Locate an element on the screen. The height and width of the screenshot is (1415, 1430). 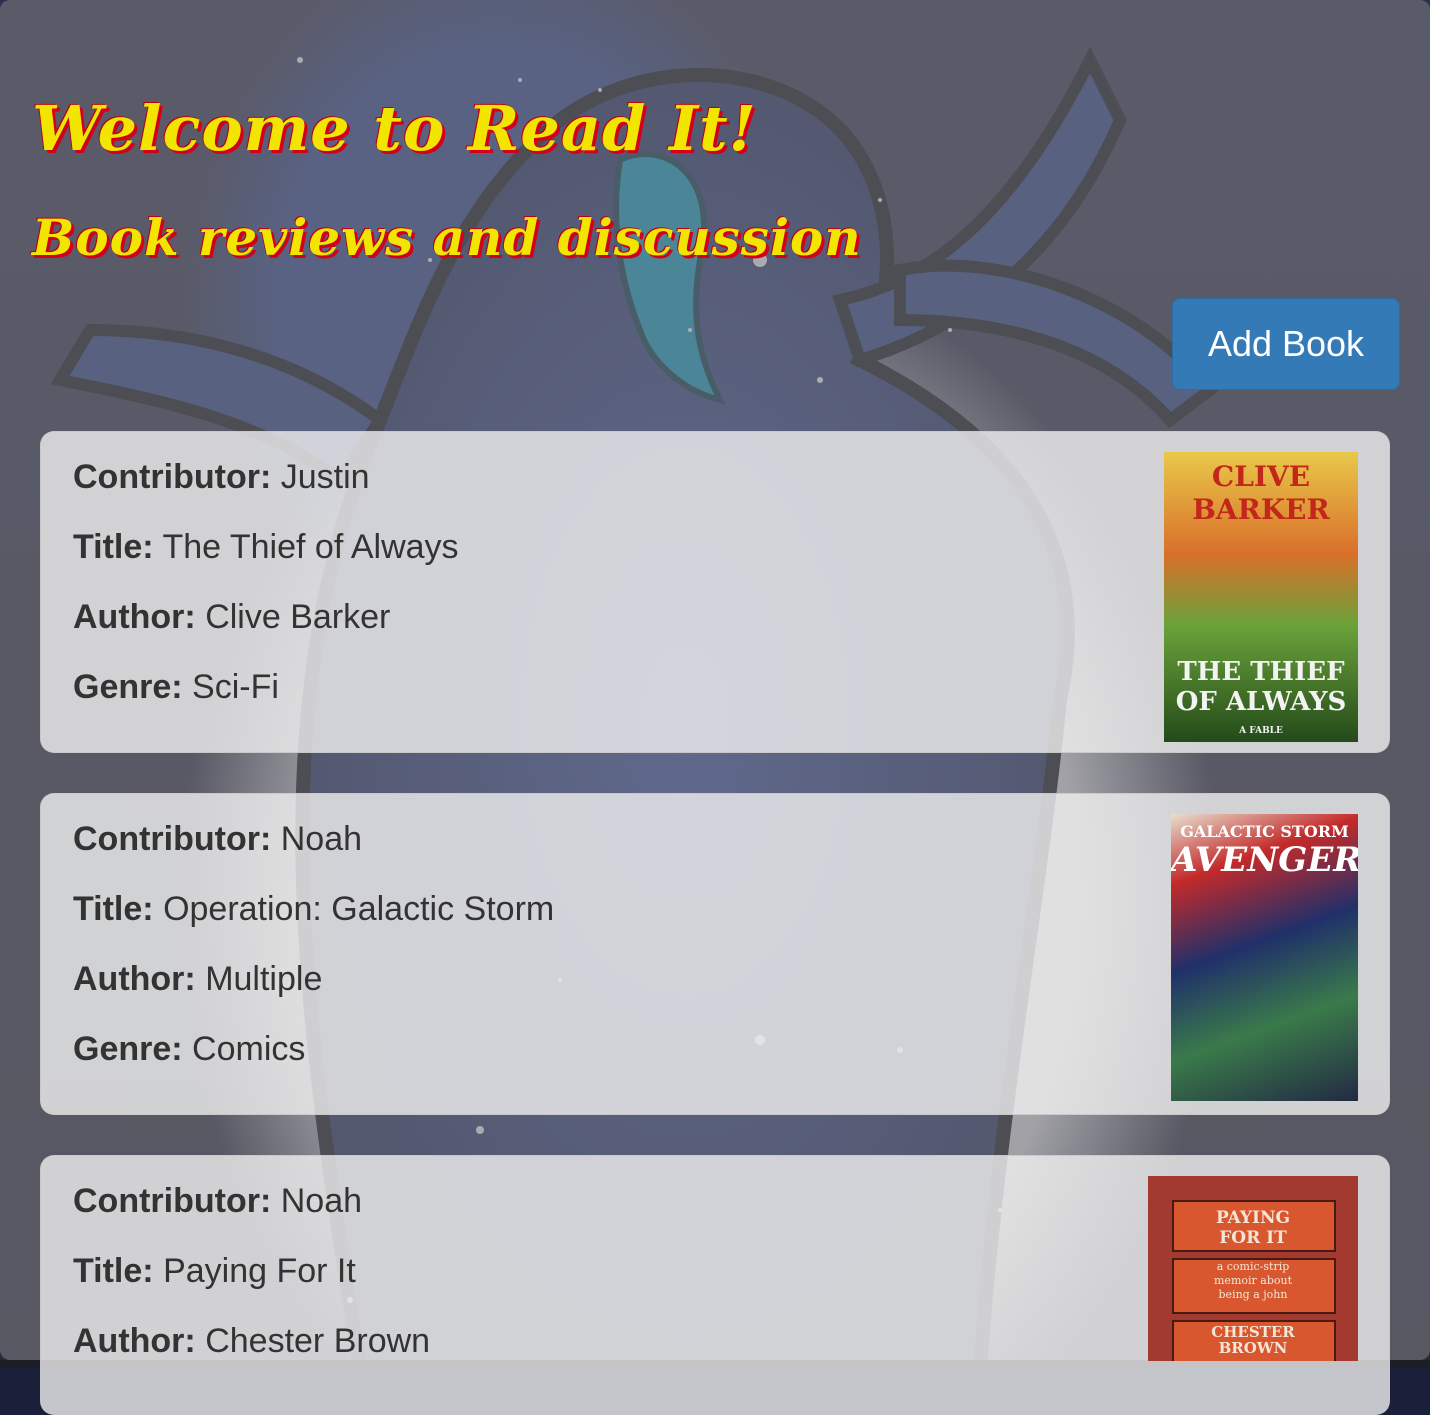
cover-title-text: AVENGERS is located at coordinates (1264, 860).